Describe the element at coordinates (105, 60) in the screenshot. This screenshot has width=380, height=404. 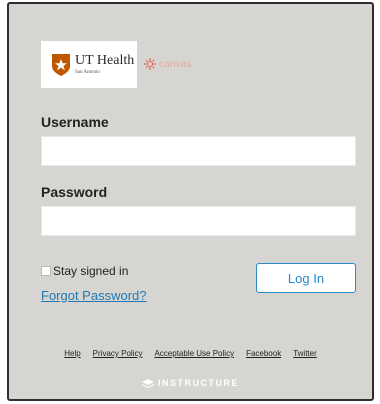
I see `org-name: UT Health` at that location.